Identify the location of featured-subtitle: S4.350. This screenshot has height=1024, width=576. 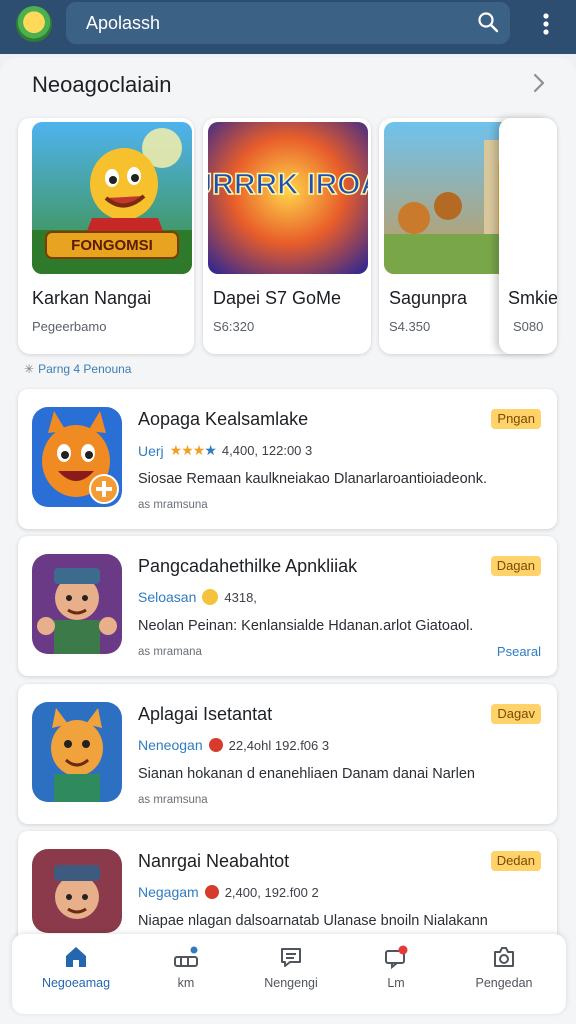
(410, 326).